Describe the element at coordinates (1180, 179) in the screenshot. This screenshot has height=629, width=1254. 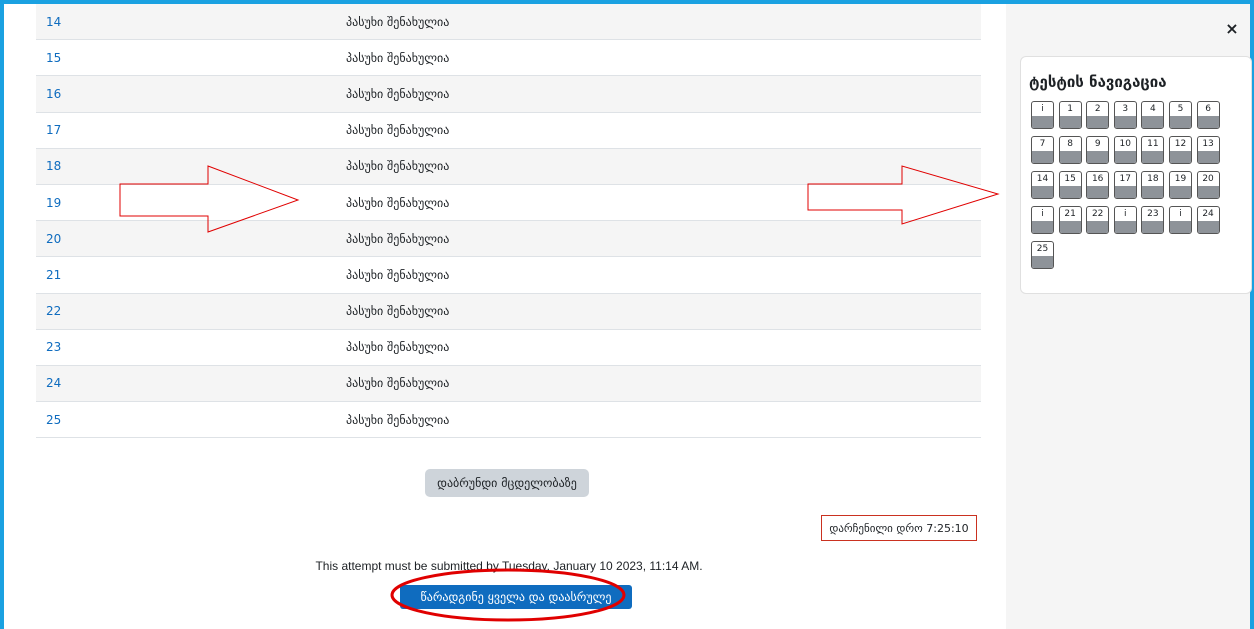
I see `question-nav-label: 19` at that location.